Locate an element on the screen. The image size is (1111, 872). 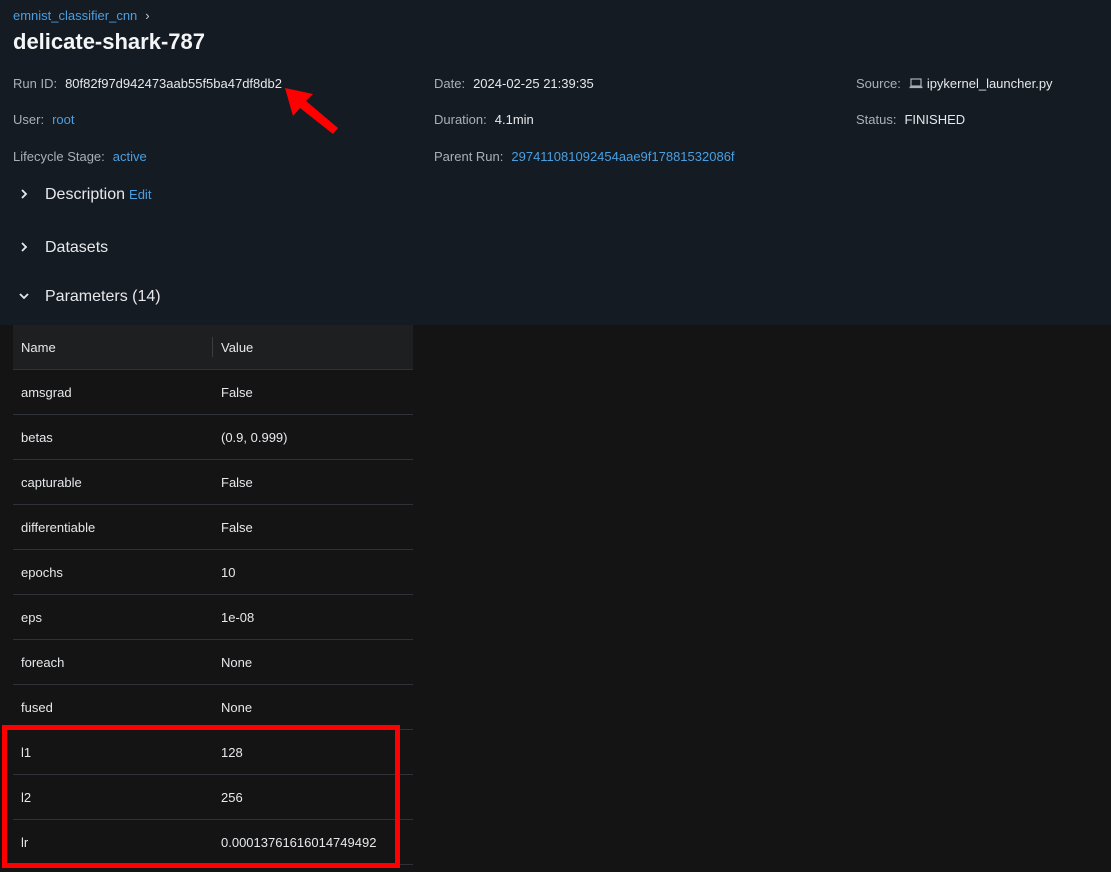
description-label: Description is located at coordinates (85, 194).